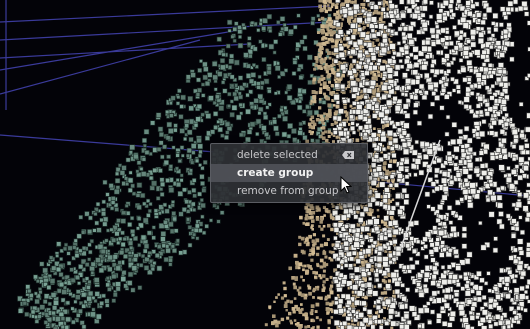  I want to click on menu-item-remove-from-group: remove from group, so click(289, 191).